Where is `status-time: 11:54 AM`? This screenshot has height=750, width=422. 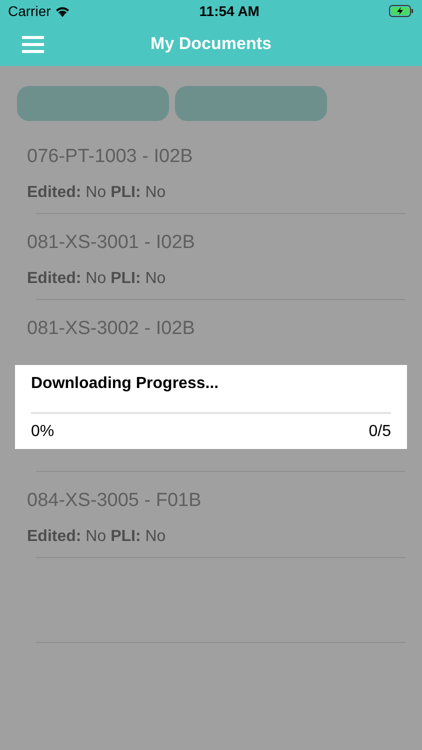
status-time: 11:54 AM is located at coordinates (229, 11).